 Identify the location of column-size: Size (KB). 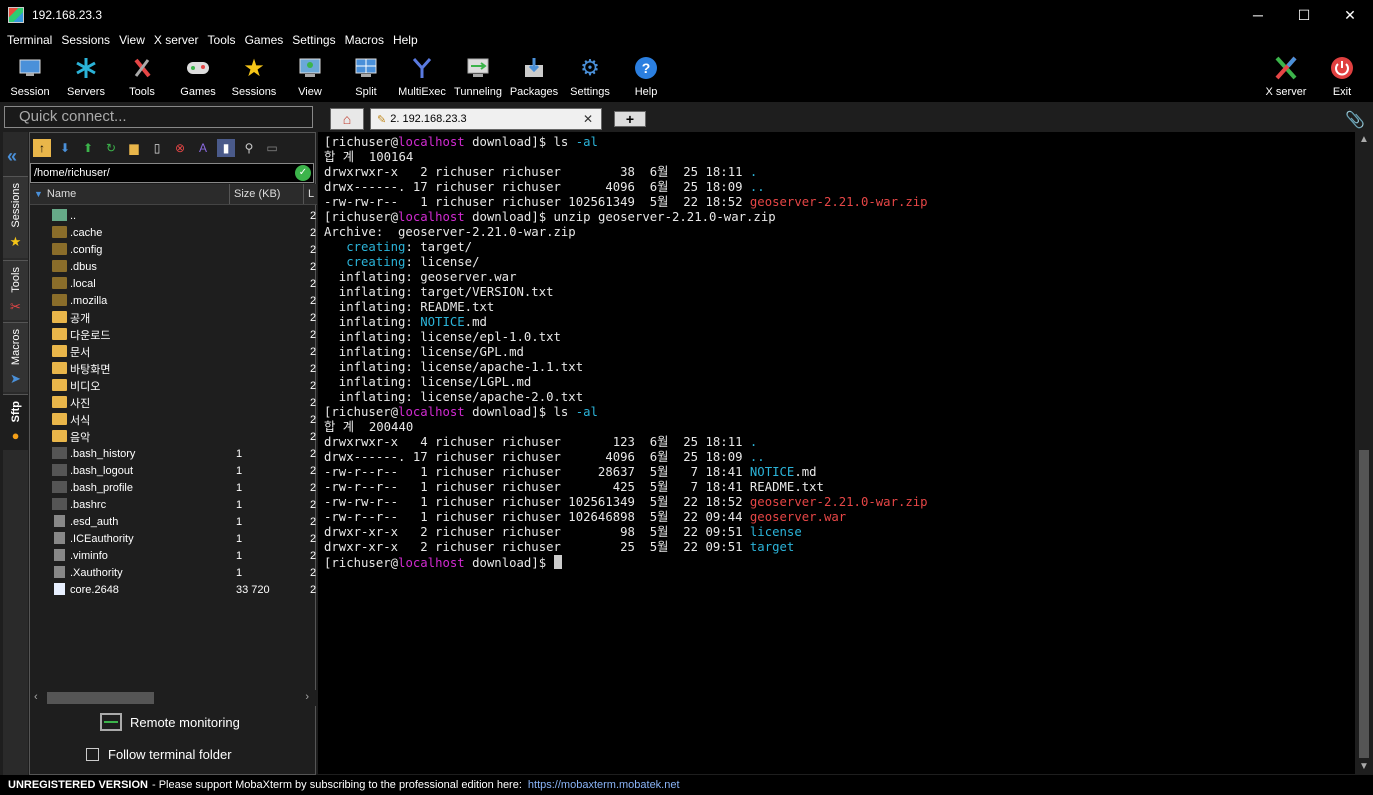
(267, 194).